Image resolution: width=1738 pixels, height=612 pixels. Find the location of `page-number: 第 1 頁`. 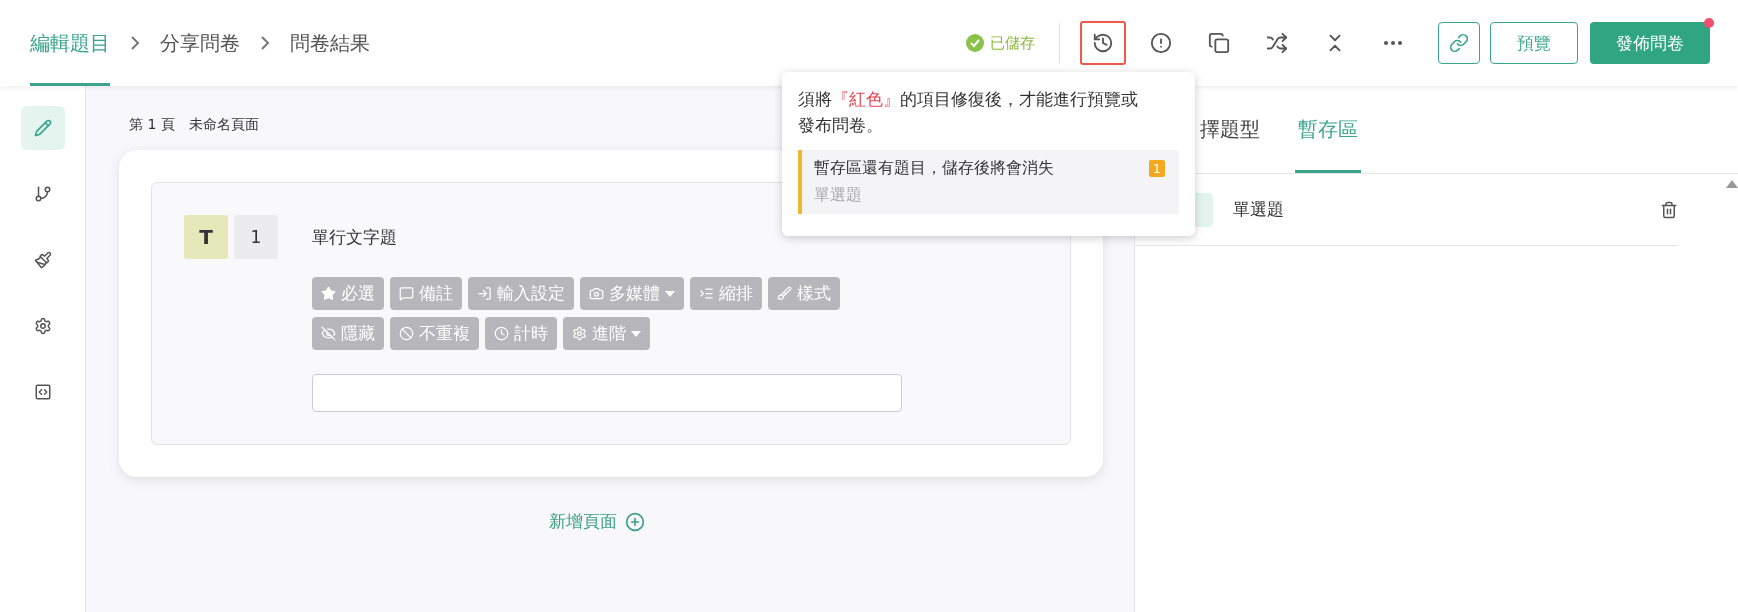

page-number: 第 1 頁 is located at coordinates (152, 125).